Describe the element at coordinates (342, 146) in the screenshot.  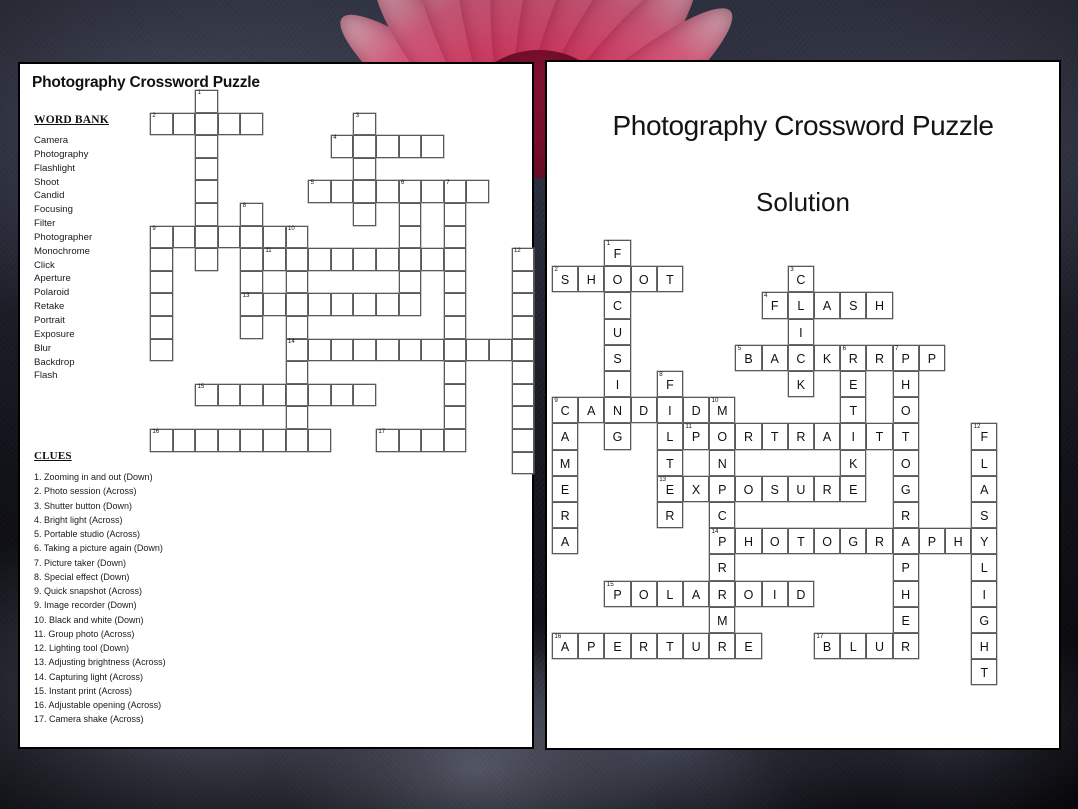
I see `crossword-cell: 4` at that location.